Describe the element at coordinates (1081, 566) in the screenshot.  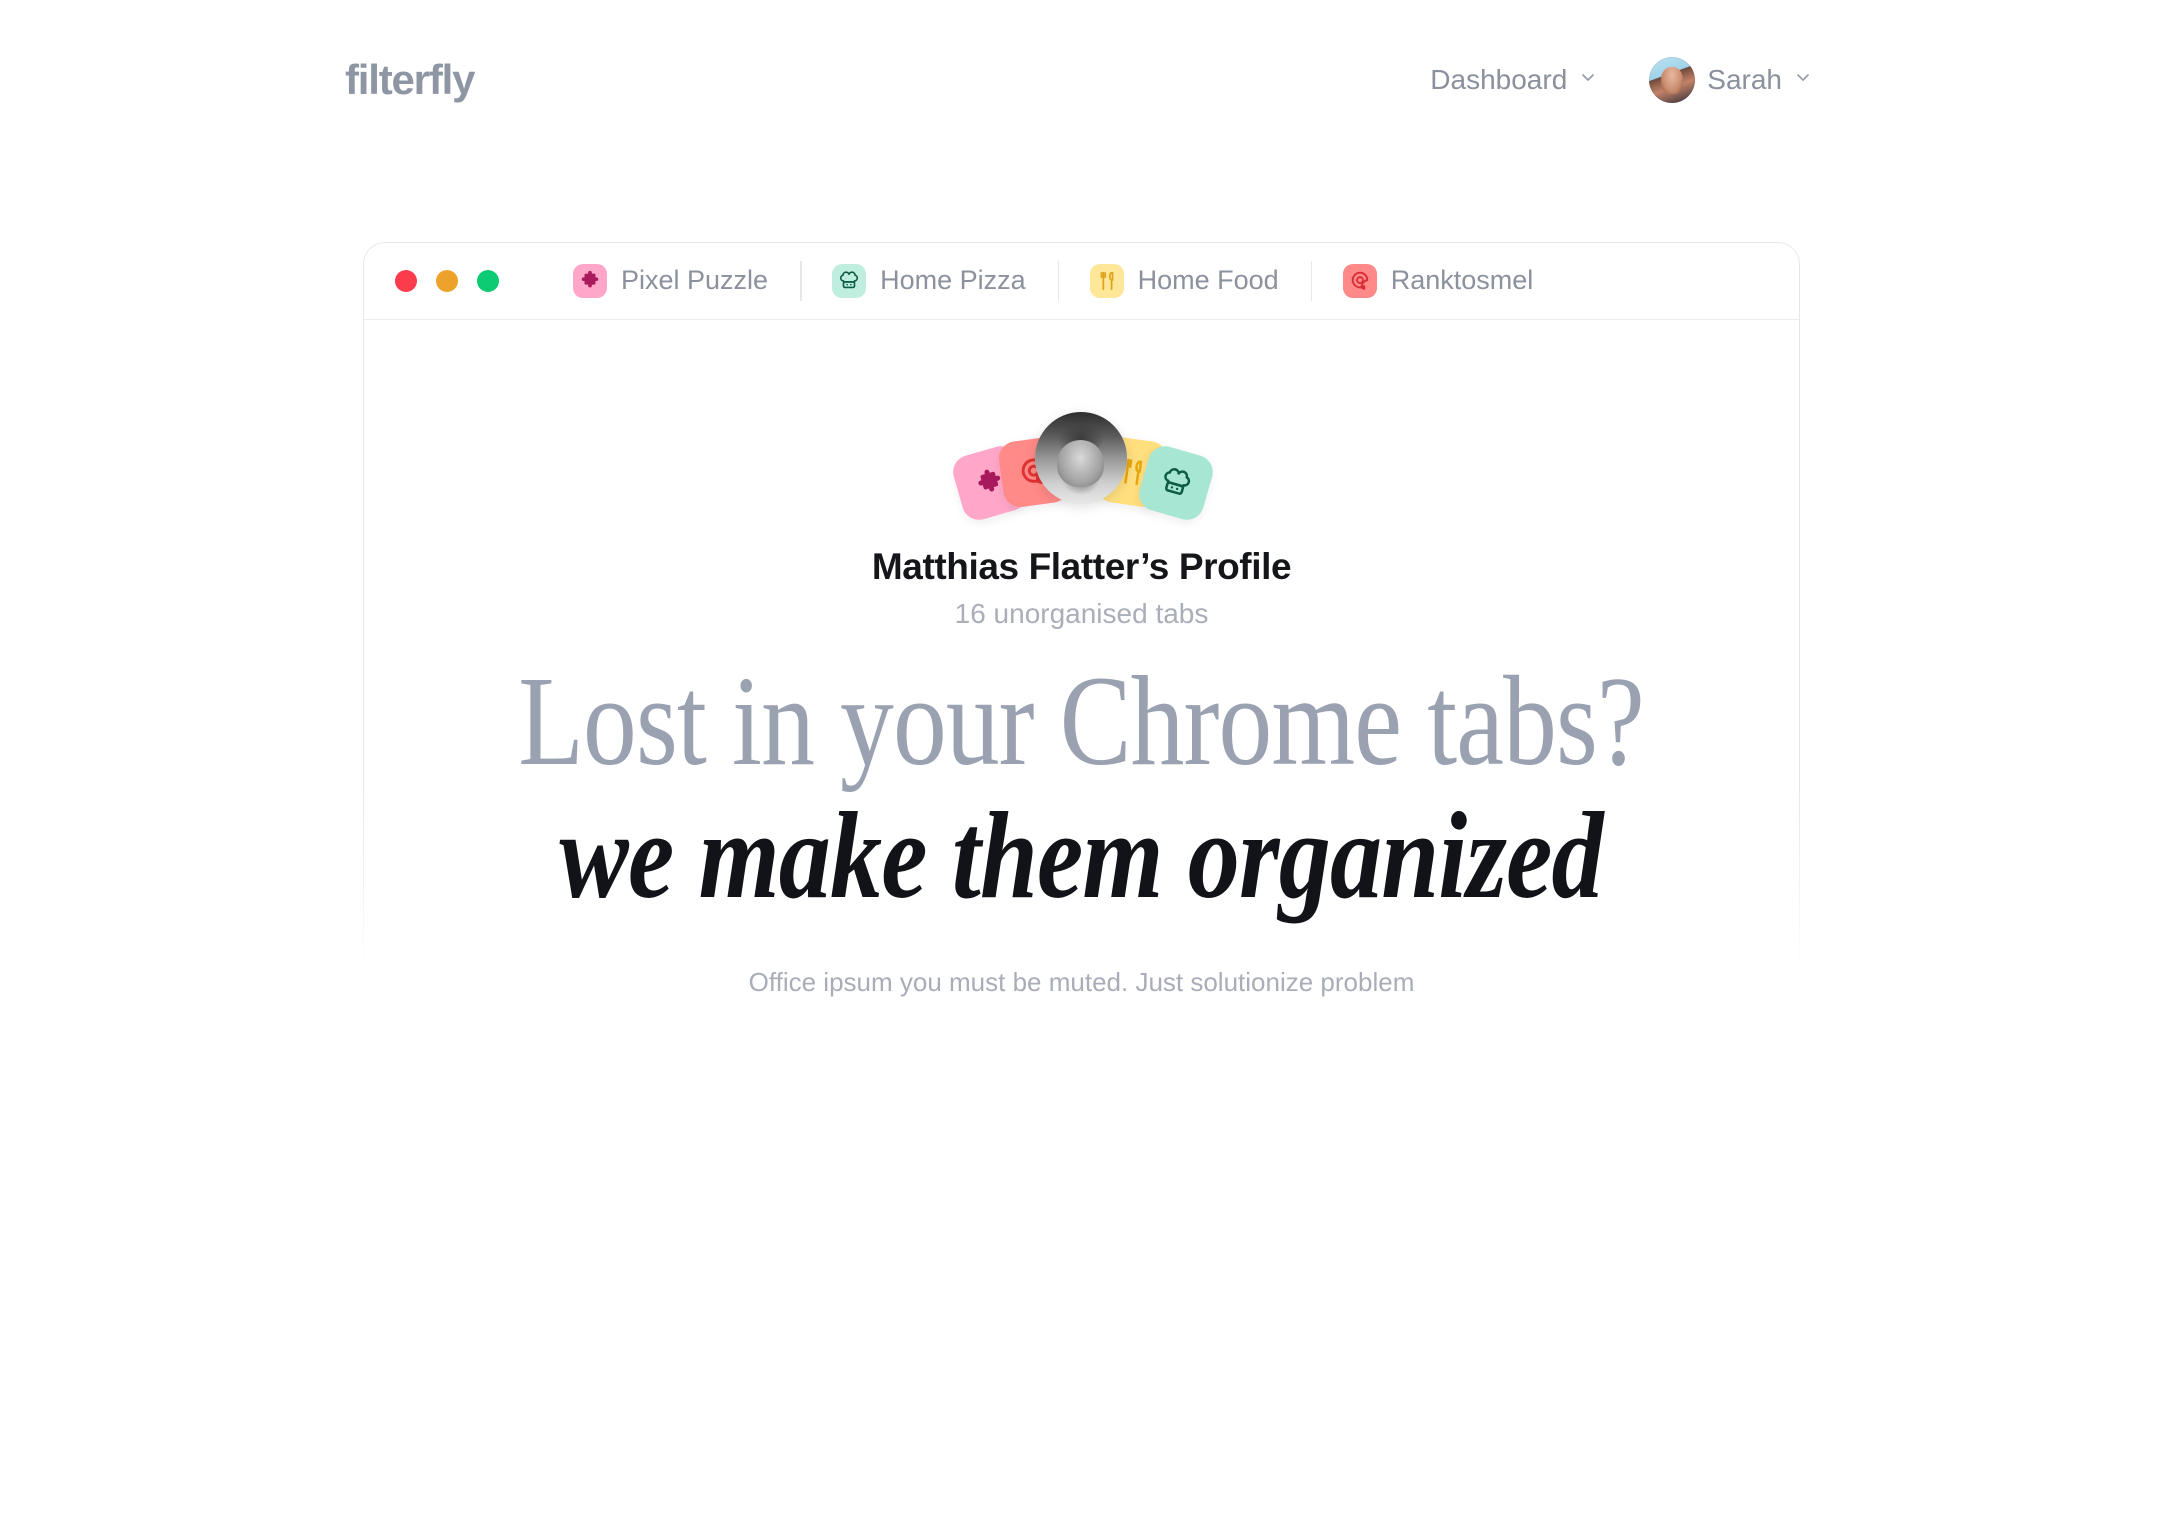
I see `profile-name: Matthias Flatter’s Profile` at that location.